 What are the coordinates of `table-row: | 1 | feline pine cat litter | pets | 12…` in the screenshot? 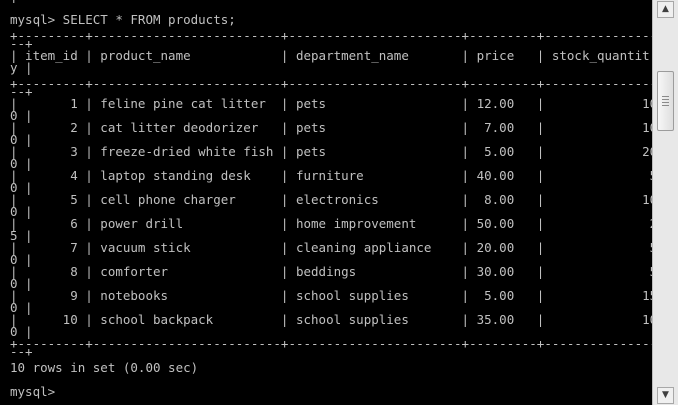 It's located at (331, 103).